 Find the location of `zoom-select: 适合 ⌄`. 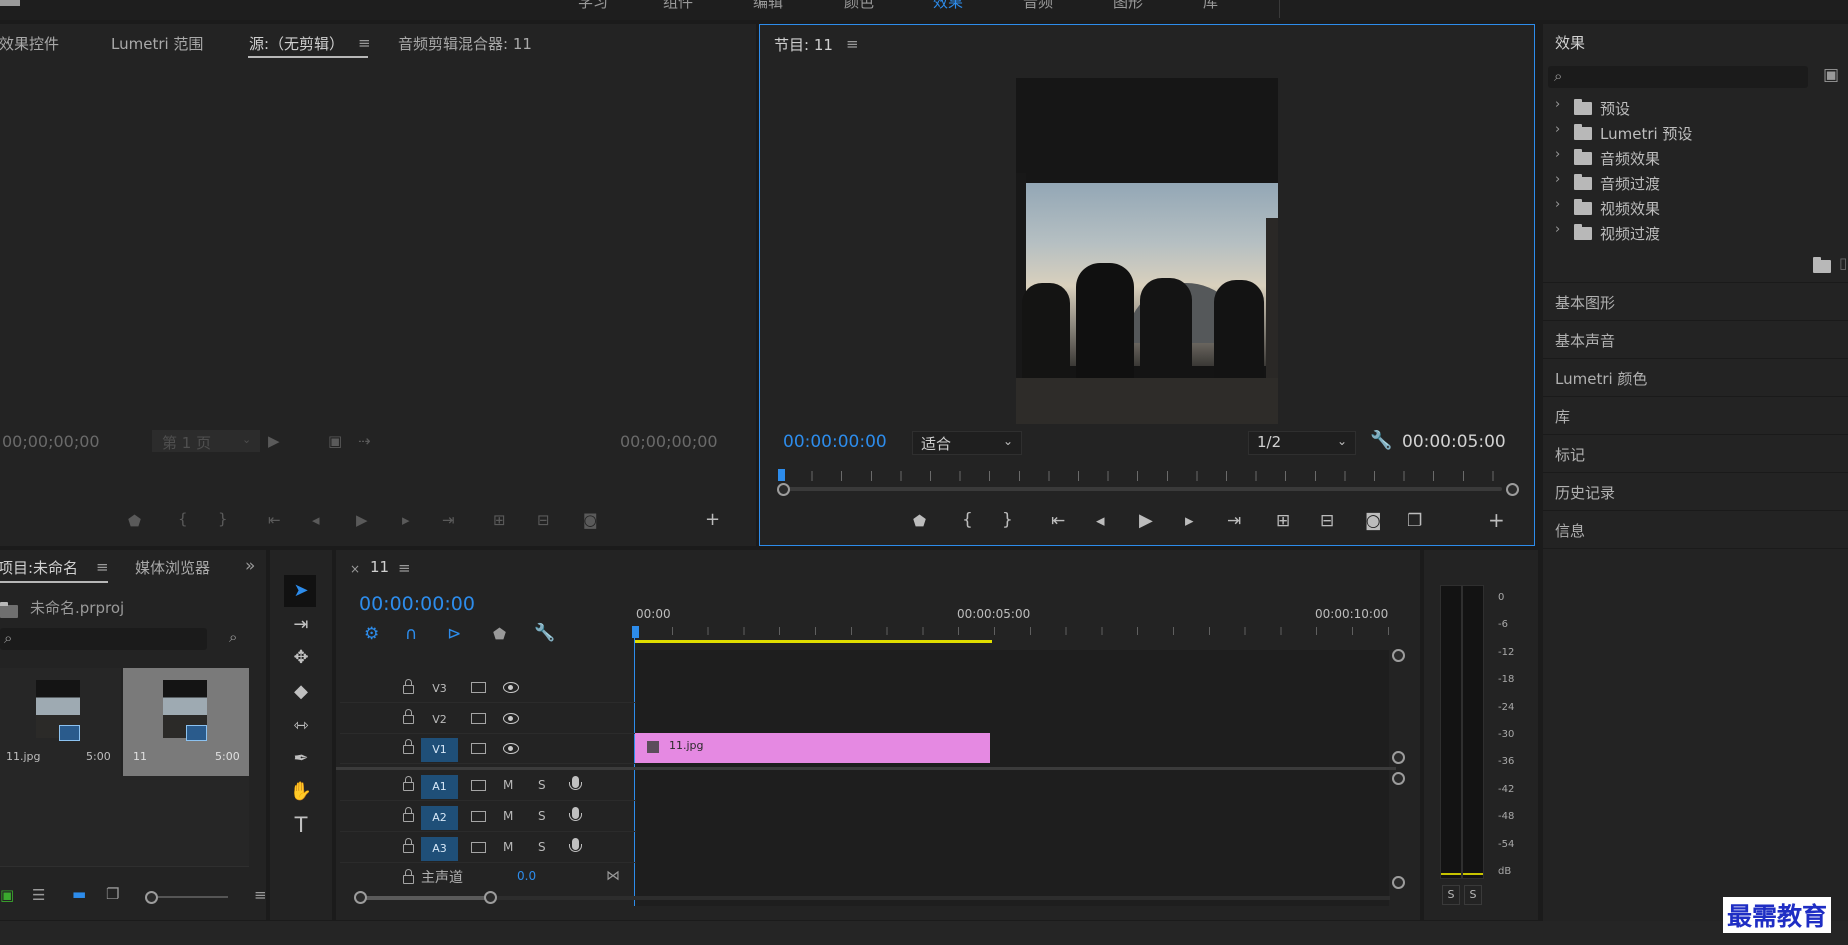

zoom-select: 适合 ⌄ is located at coordinates (967, 443).